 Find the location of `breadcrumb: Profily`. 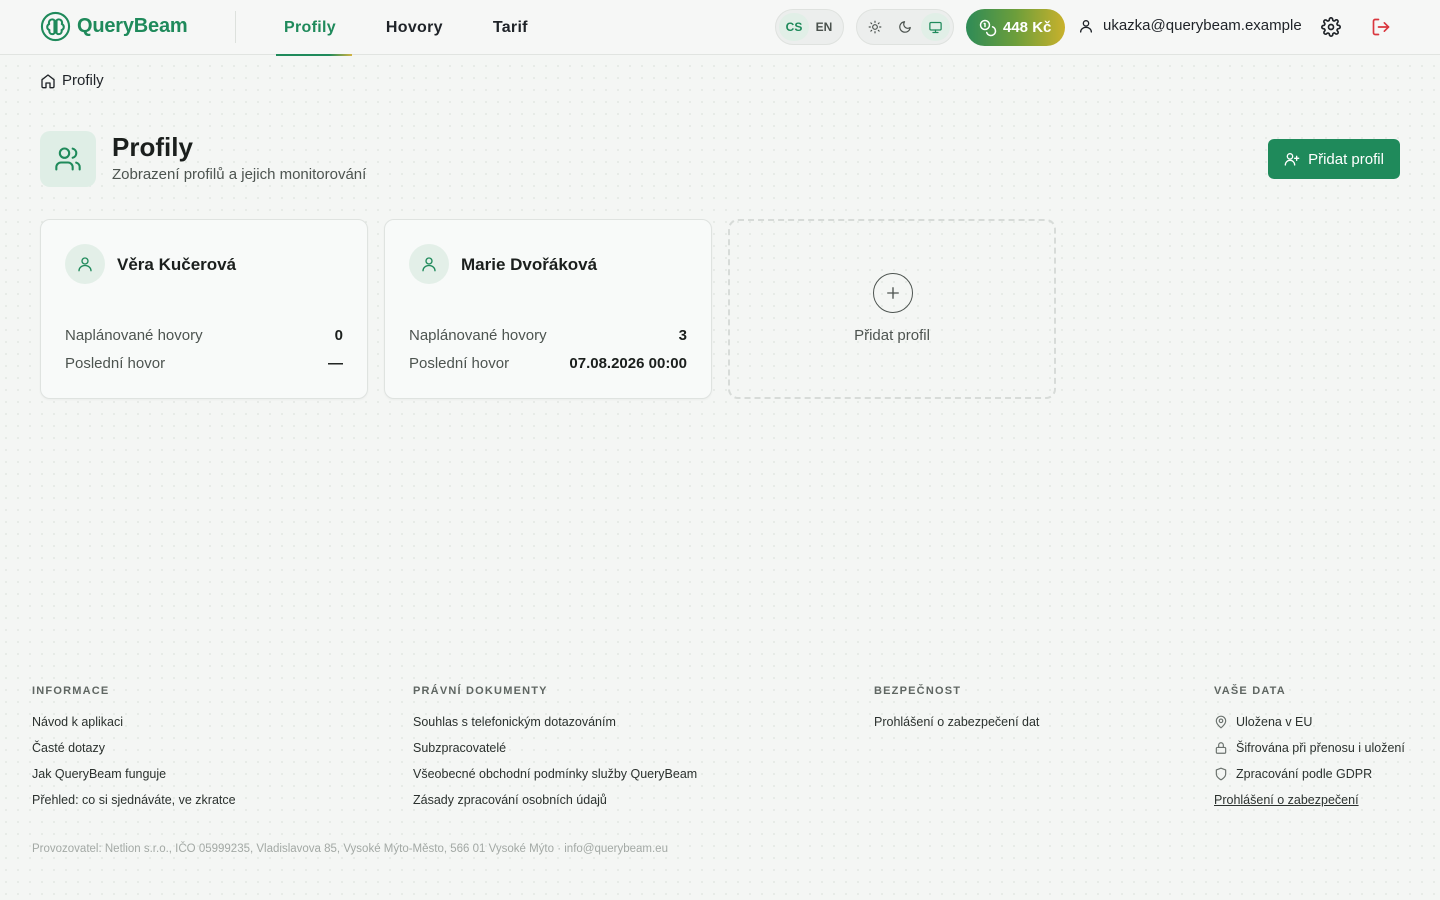

breadcrumb: Profily is located at coordinates (72, 80).